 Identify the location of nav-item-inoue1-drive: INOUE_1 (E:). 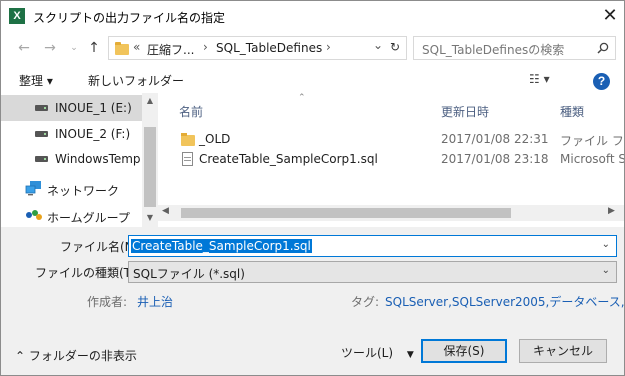
(71, 108).